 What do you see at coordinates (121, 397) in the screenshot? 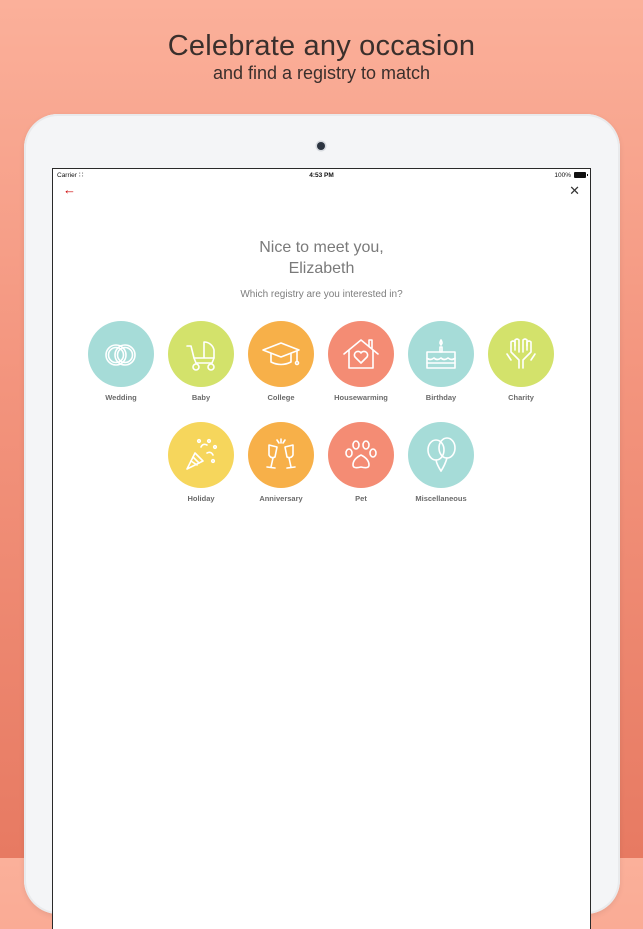
I see `occasion-label: Wedding` at bounding box center [121, 397].